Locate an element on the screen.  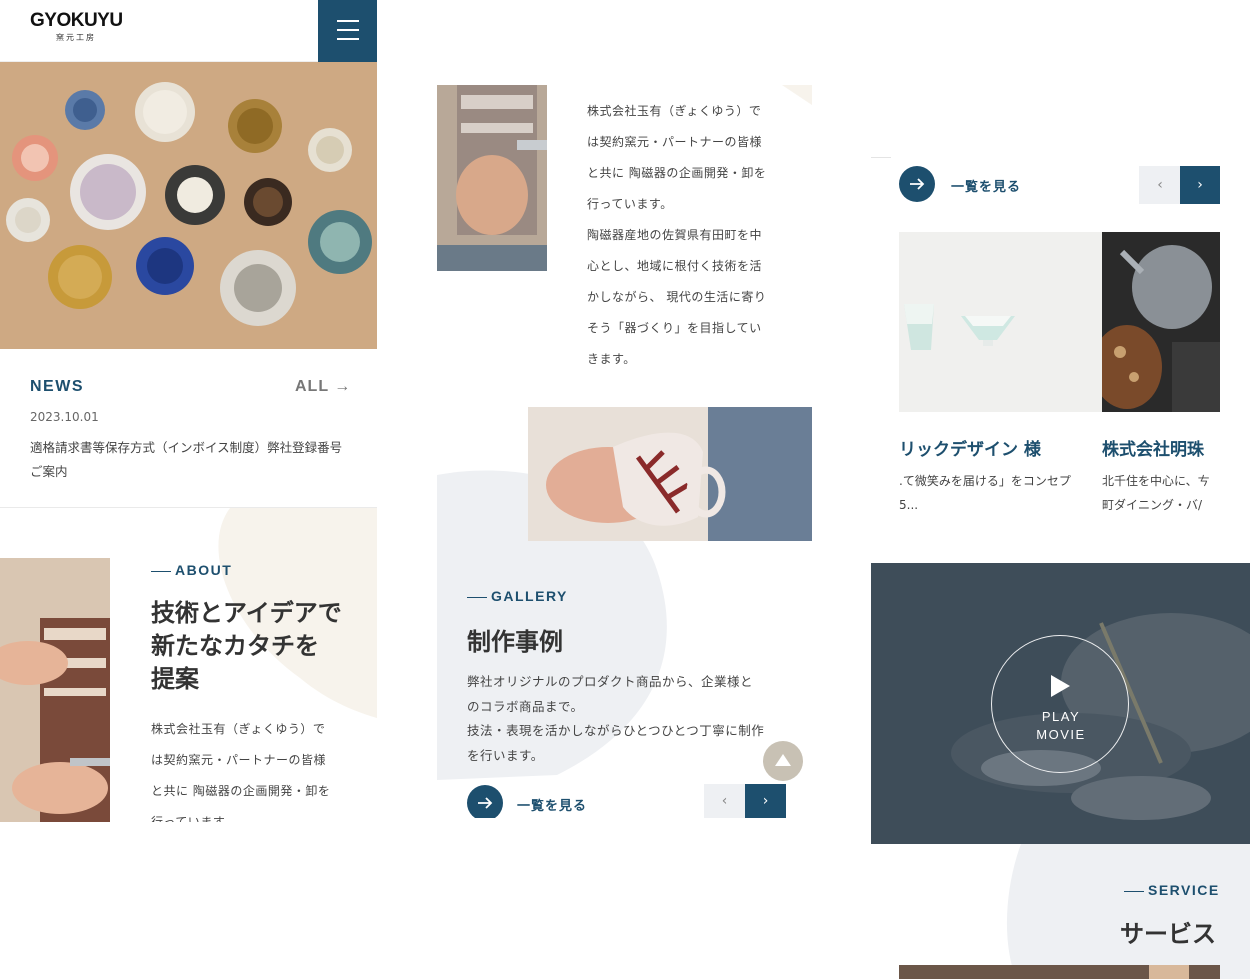
intro-body-line: 心とし、地域に根付く技術を活 is located at coordinates (675, 266).